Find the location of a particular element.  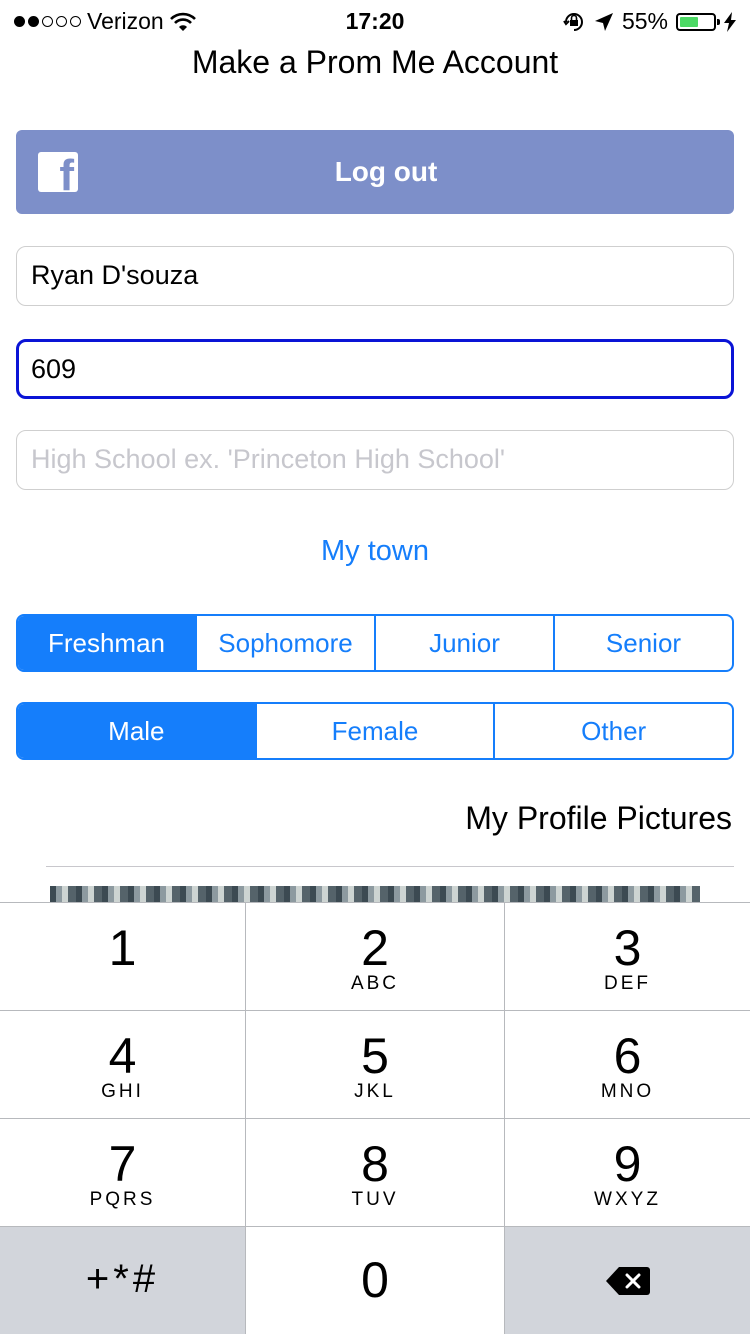

key-2-letters: ABC is located at coordinates (375, 983).